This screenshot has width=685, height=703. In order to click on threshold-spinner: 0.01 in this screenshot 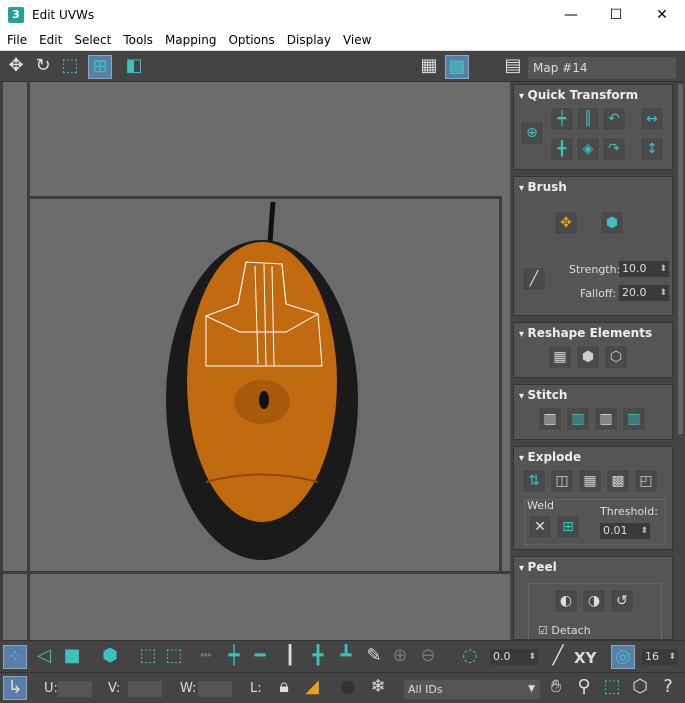, I will do `click(625, 531)`.